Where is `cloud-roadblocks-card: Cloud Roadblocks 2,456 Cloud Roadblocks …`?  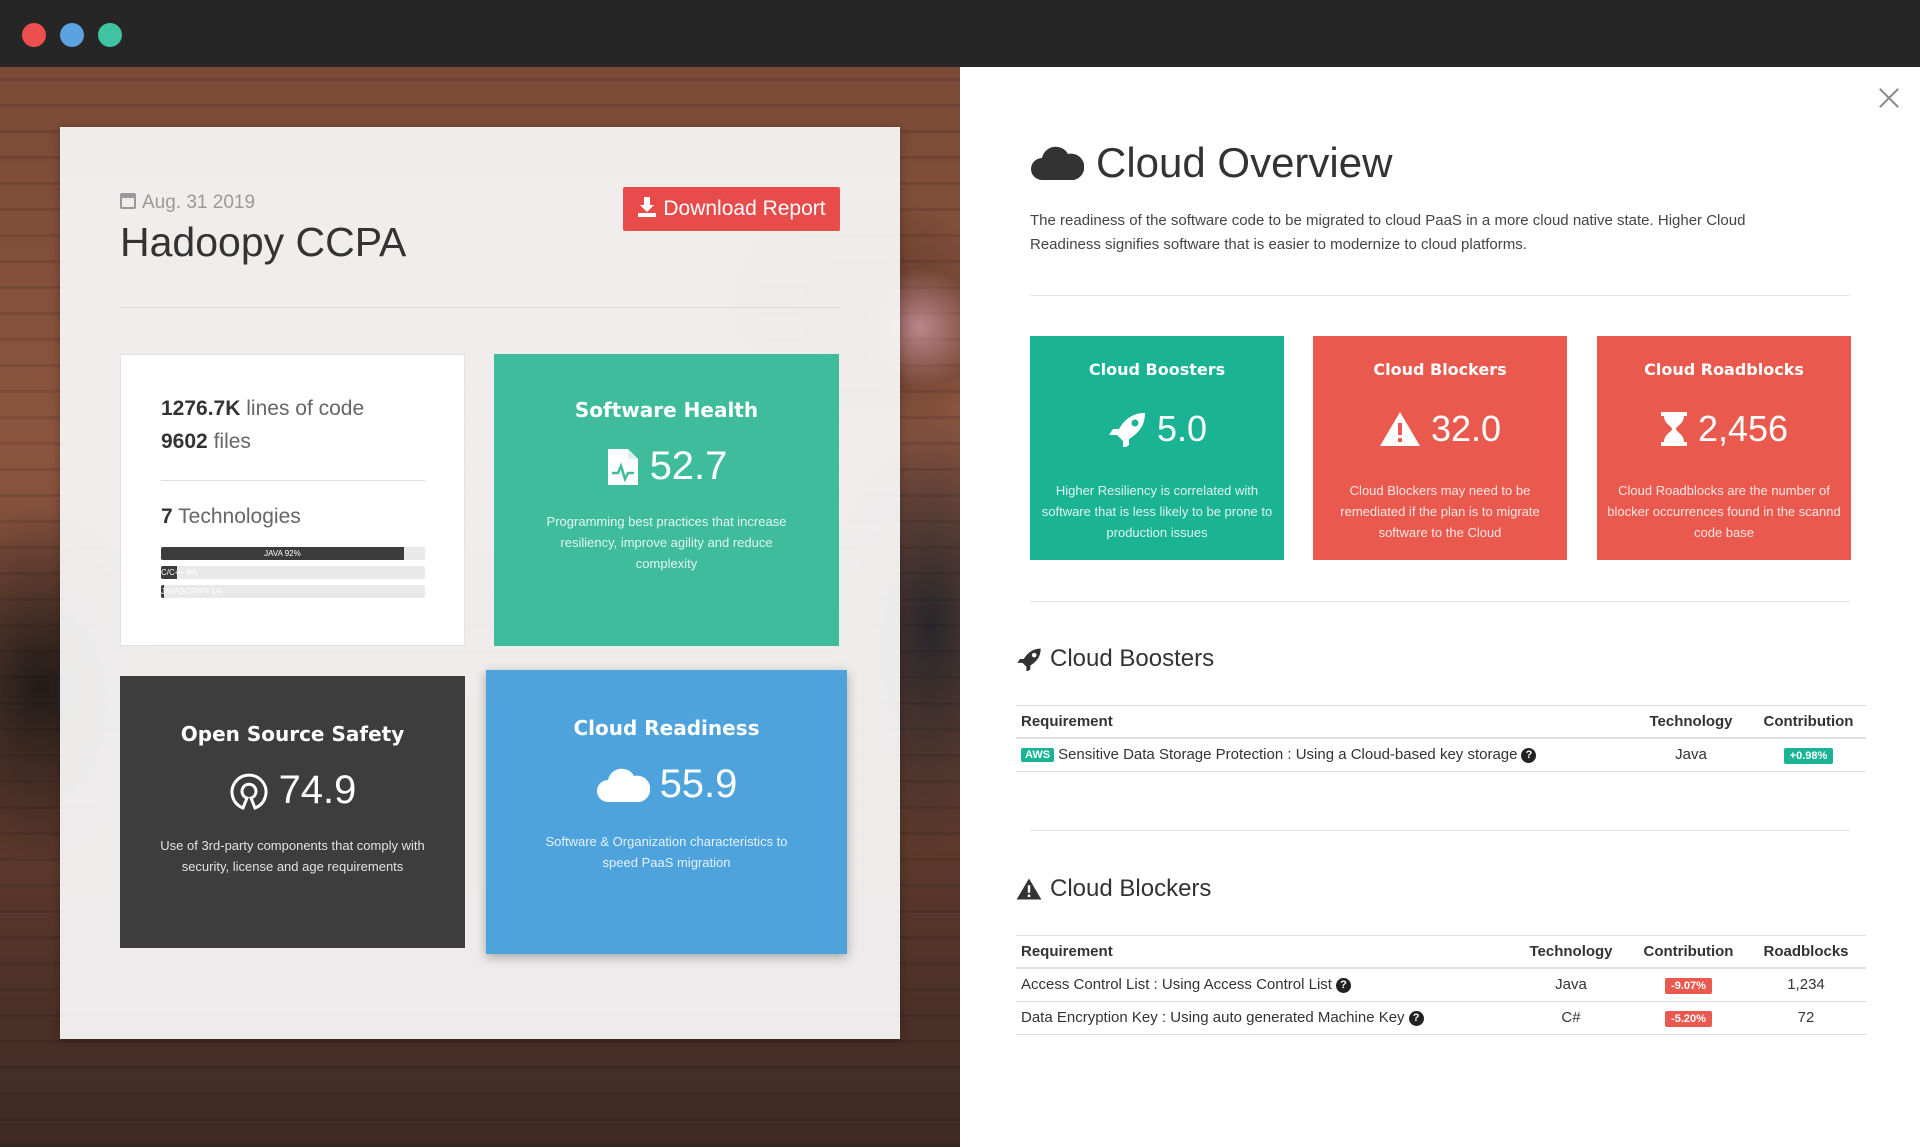
cloud-roadblocks-card: Cloud Roadblocks 2,456 Cloud Roadblocks … is located at coordinates (1724, 448).